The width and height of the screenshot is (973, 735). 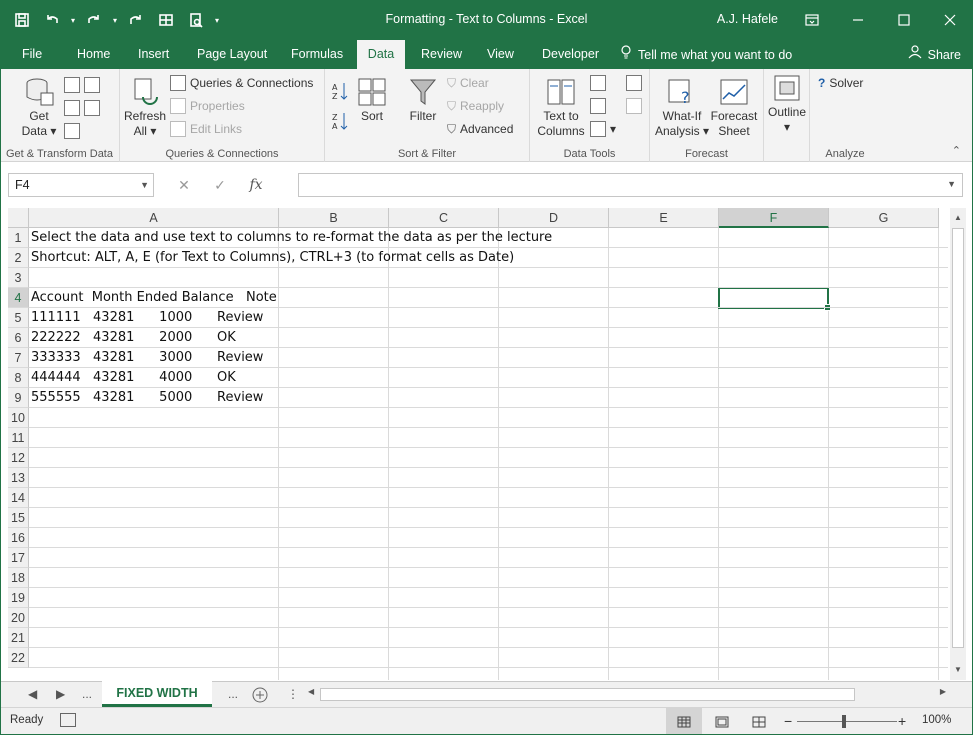 I want to click on redo-dropdown-icon: ▾, so click(x=115, y=20).